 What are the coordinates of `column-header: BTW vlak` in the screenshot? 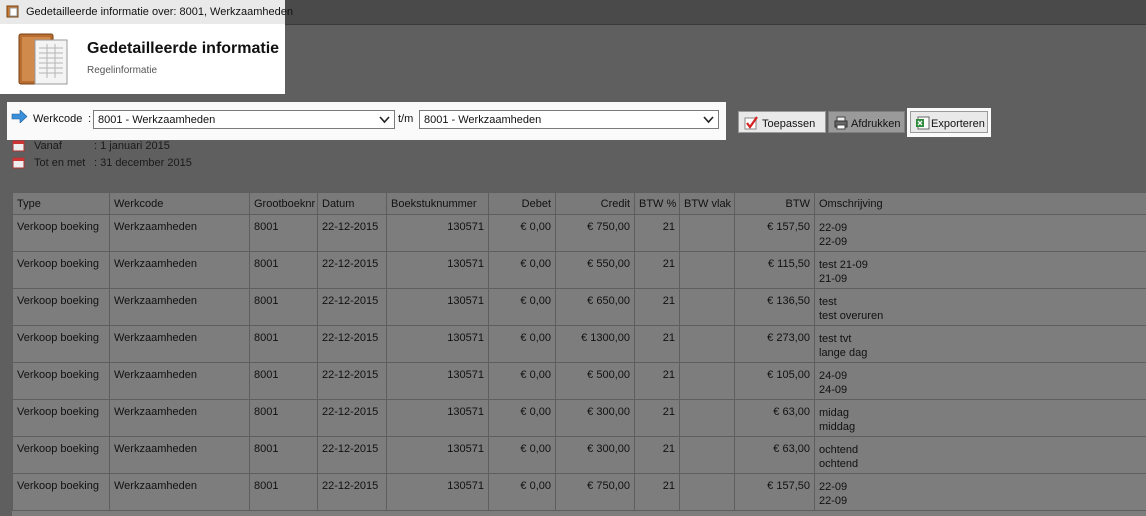 It's located at (707, 203).